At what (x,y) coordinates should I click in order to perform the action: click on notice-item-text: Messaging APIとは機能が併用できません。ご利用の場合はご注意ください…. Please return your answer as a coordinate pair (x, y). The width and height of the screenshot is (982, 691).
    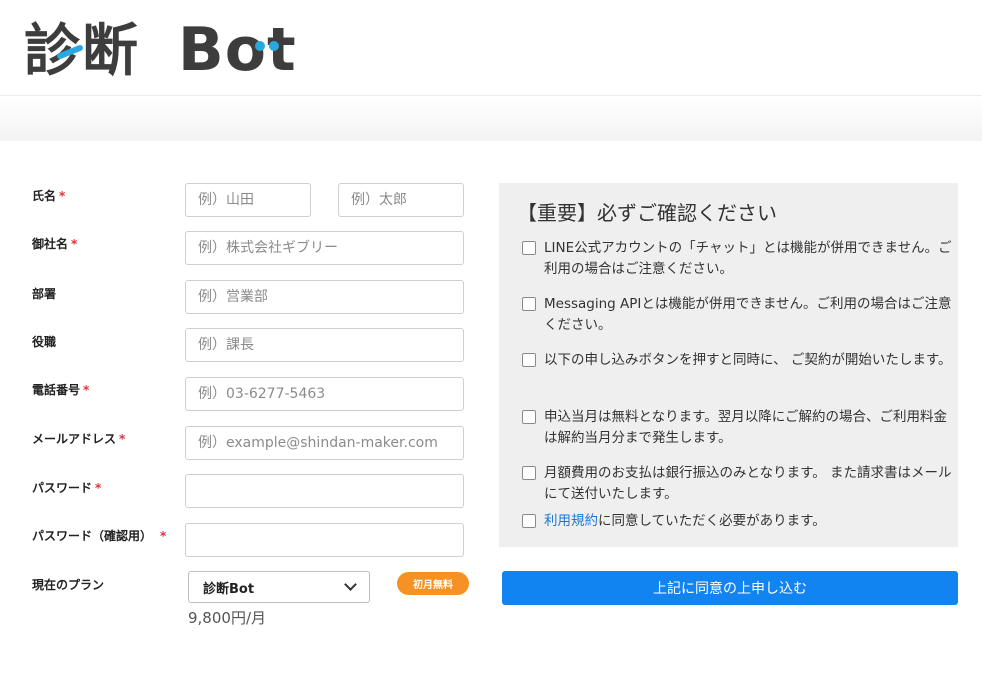
    Looking at the image, I should click on (748, 314).